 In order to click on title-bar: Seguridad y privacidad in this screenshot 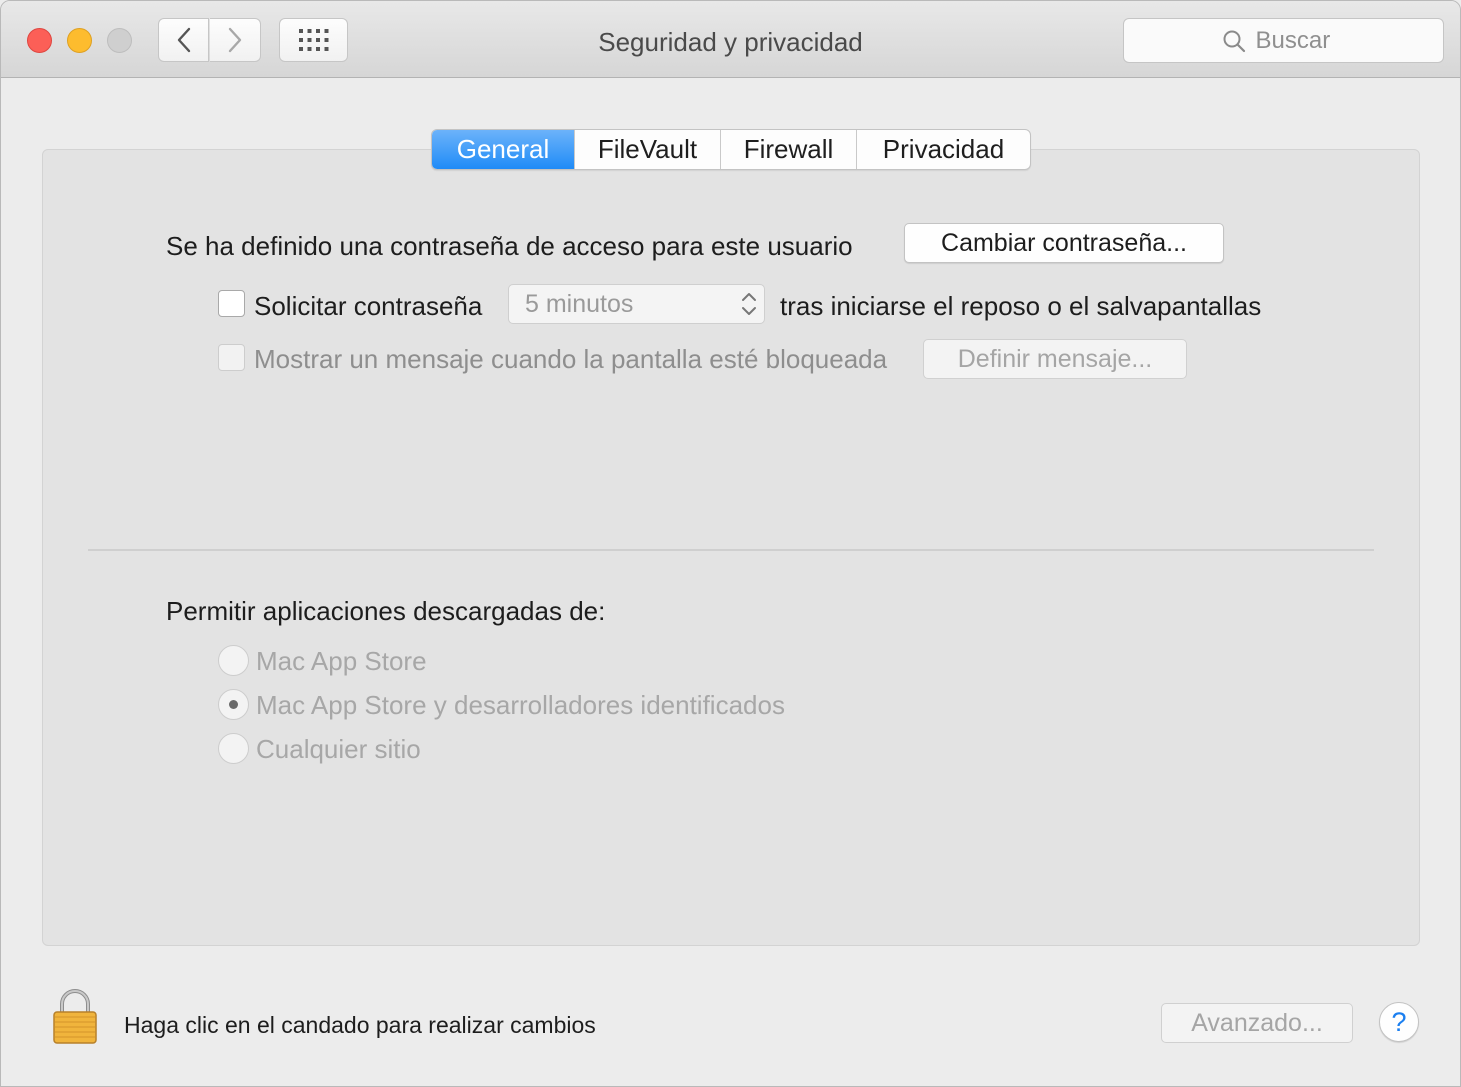, I will do `click(730, 39)`.